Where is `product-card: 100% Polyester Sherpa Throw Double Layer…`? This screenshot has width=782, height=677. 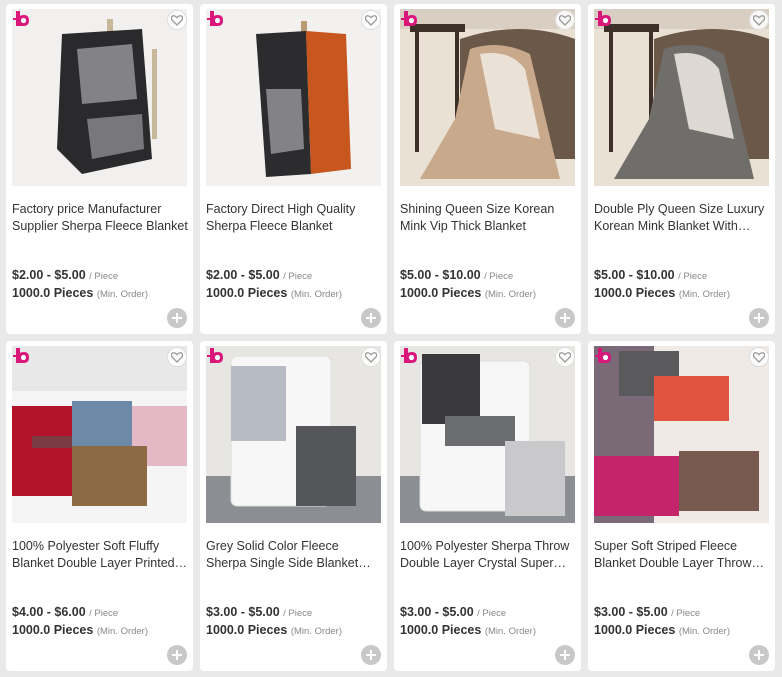
product-card: 100% Polyester Sherpa Throw Double Layer… is located at coordinates (487, 506).